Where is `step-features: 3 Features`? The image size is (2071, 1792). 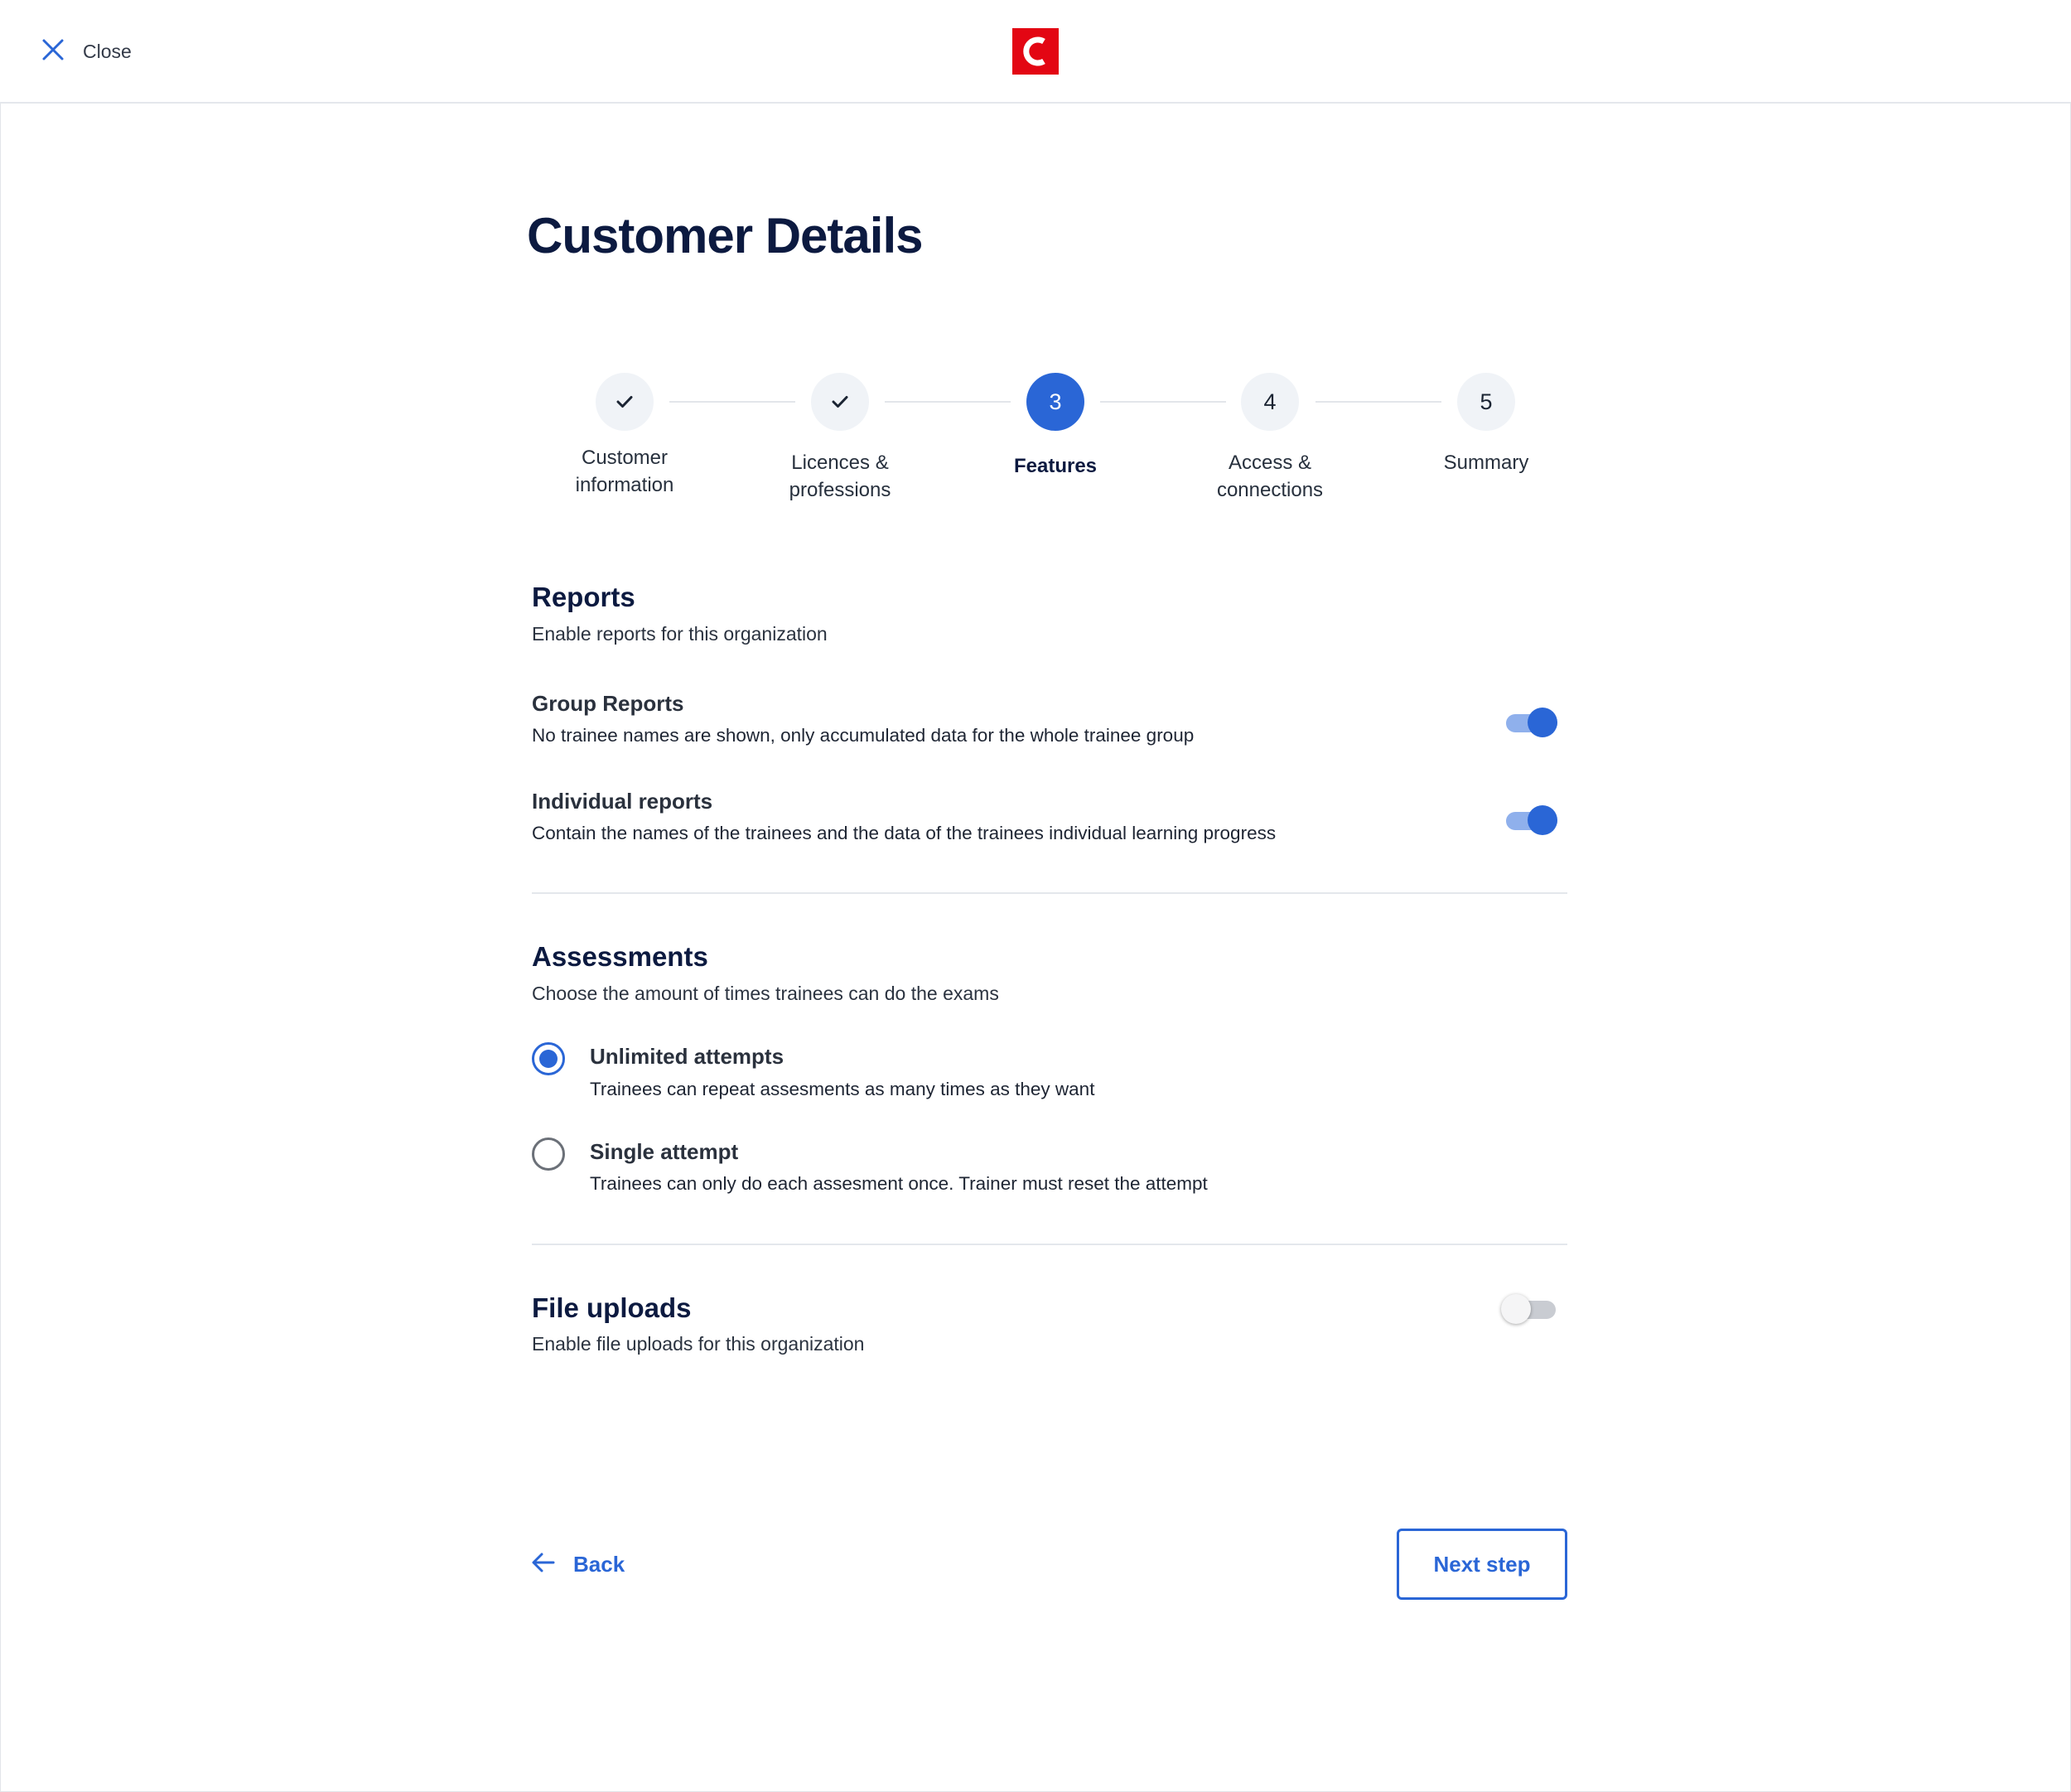
step-features: 3 Features is located at coordinates (1056, 426).